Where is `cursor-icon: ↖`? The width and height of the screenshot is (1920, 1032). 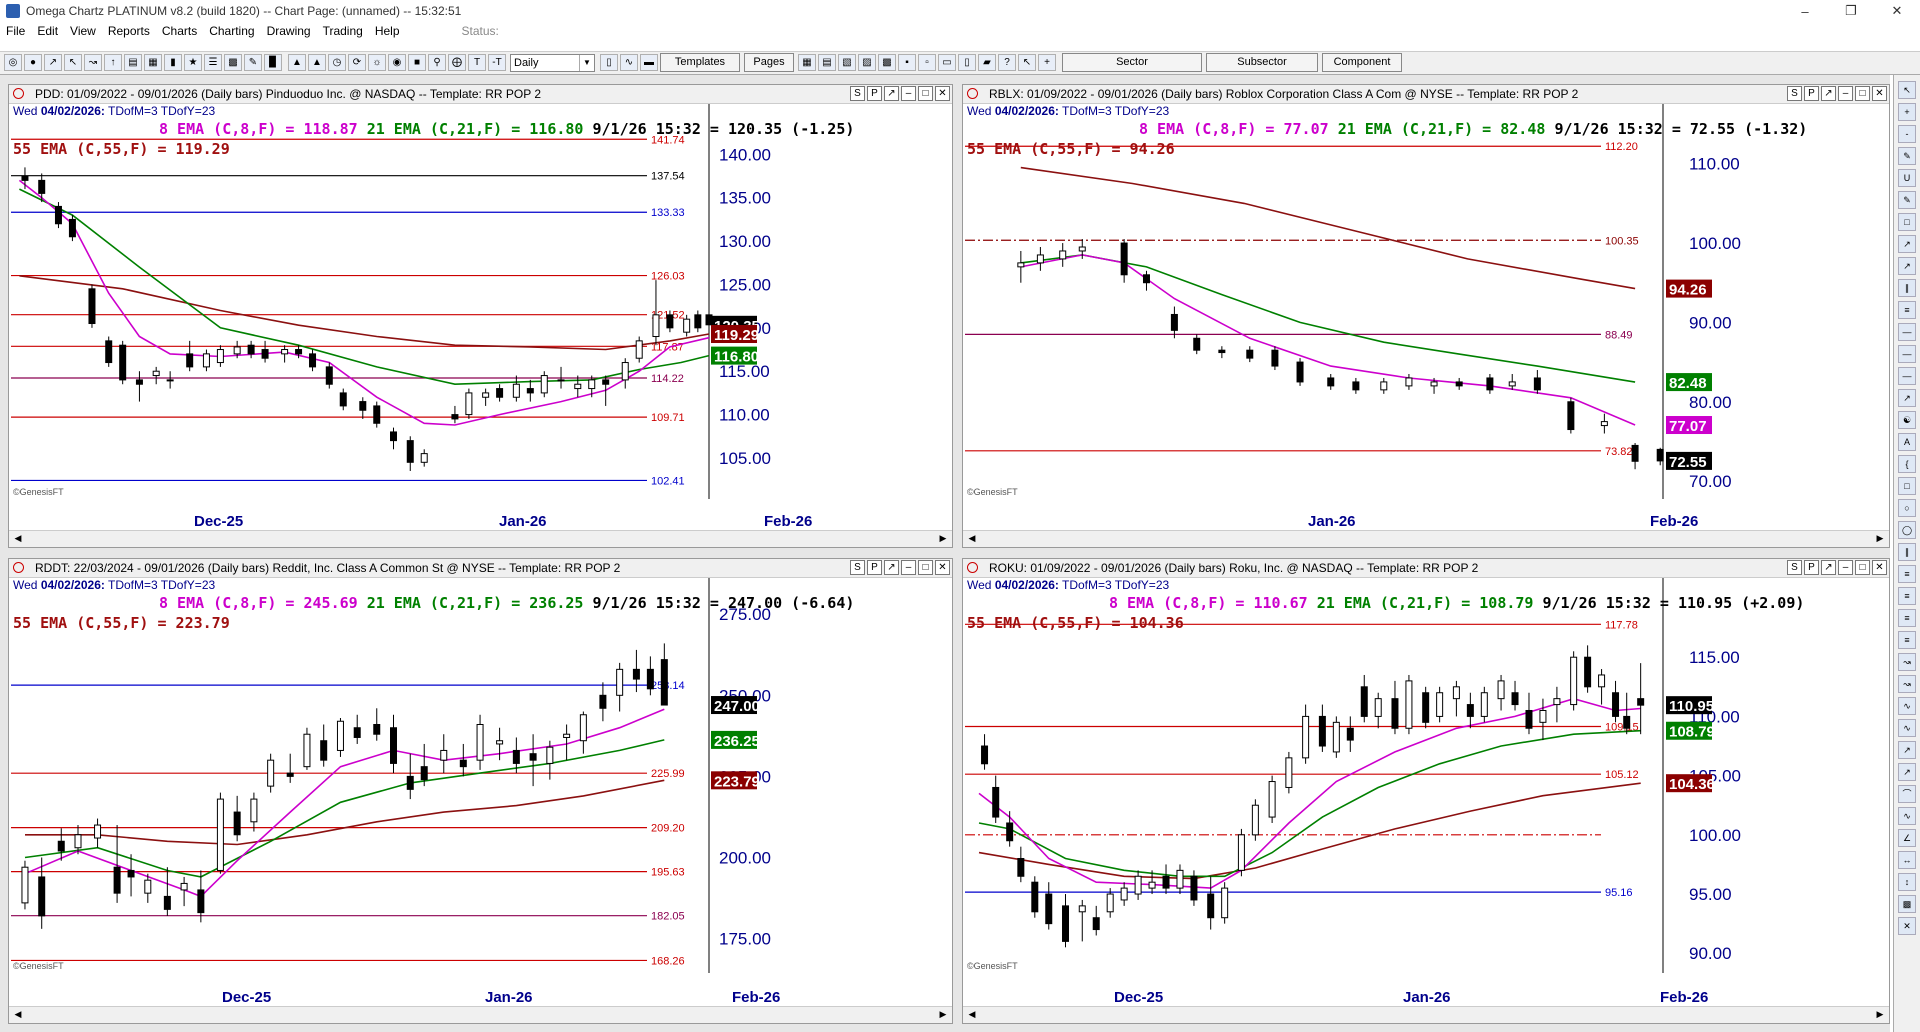
cursor-icon: ↖ is located at coordinates (1907, 90).